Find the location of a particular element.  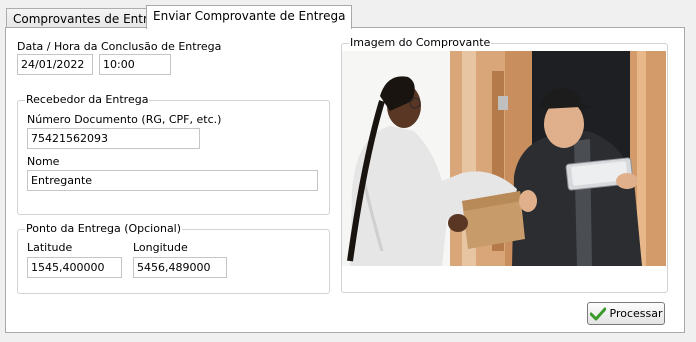

conclusao-date-field is located at coordinates (55, 64).